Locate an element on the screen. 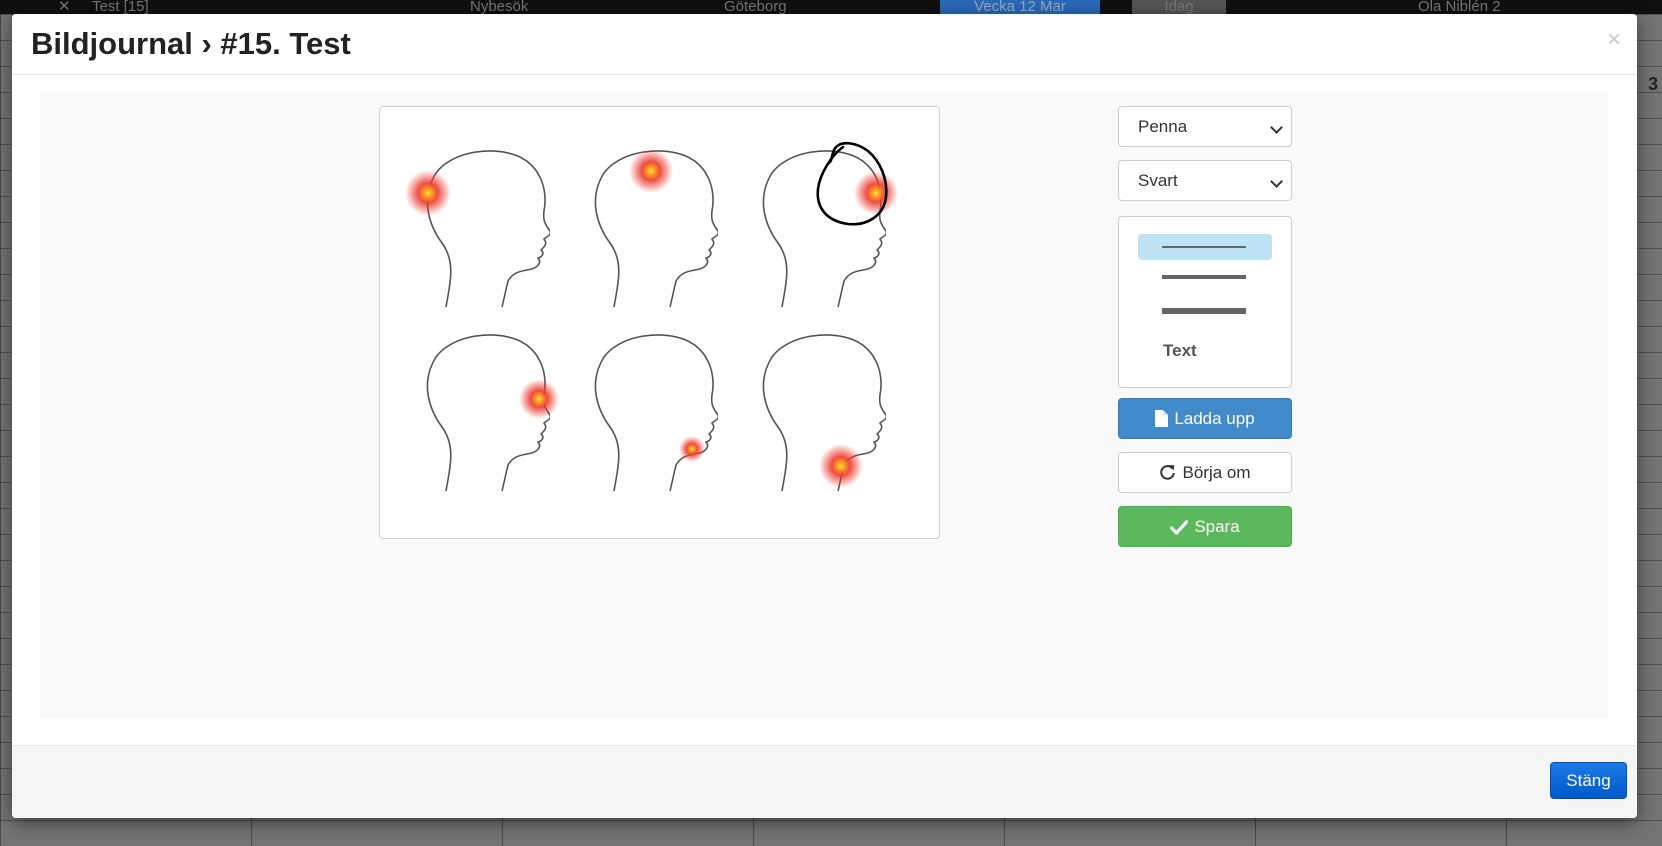 This screenshot has width=1662, height=846. background-menu-location: Göteborg is located at coordinates (755, 7).